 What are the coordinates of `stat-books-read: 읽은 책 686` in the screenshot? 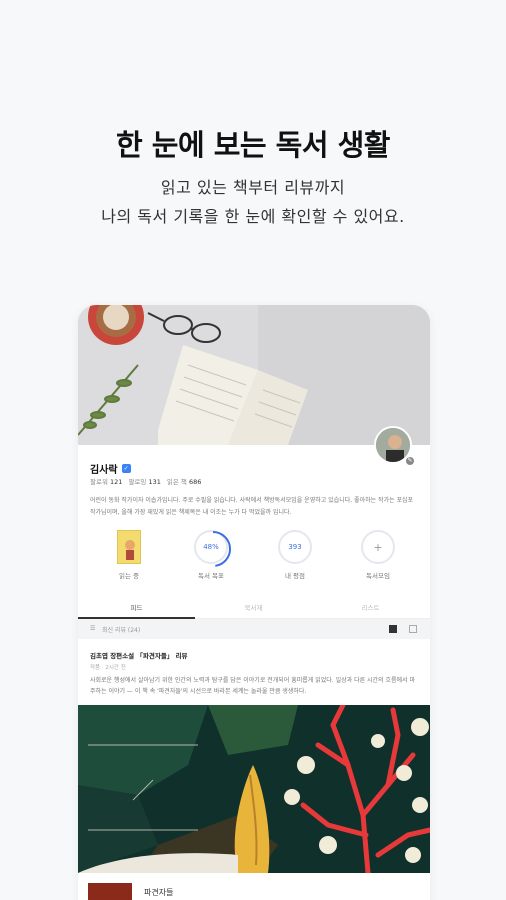 It's located at (184, 481).